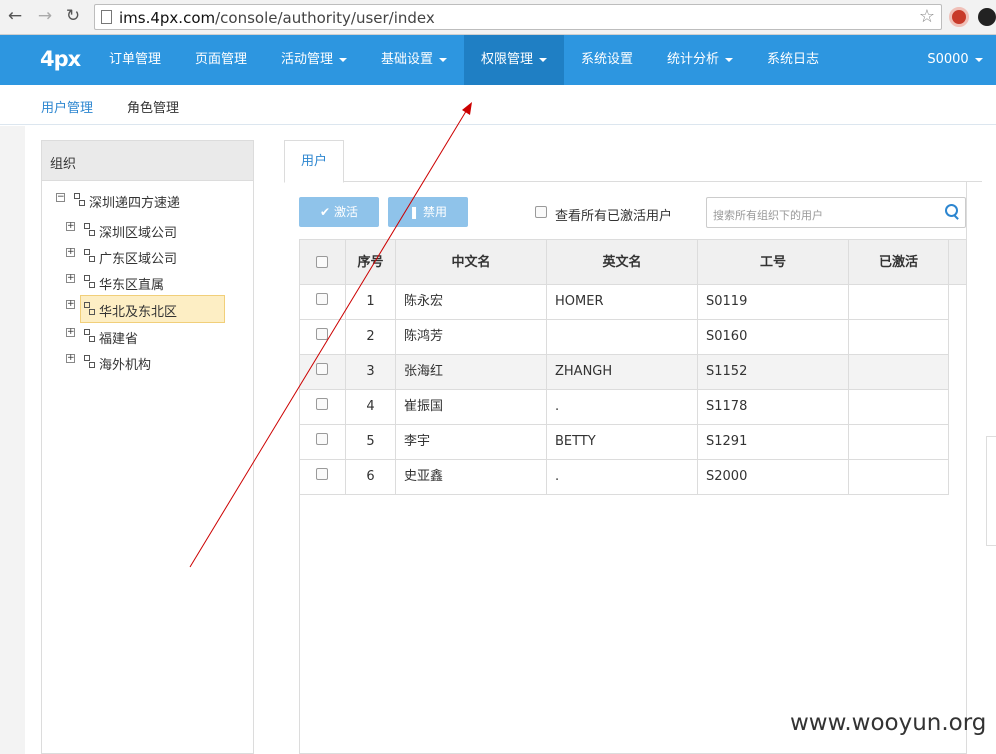  I want to click on table-row: 5 李宇 BETTY S1291, so click(624, 442).